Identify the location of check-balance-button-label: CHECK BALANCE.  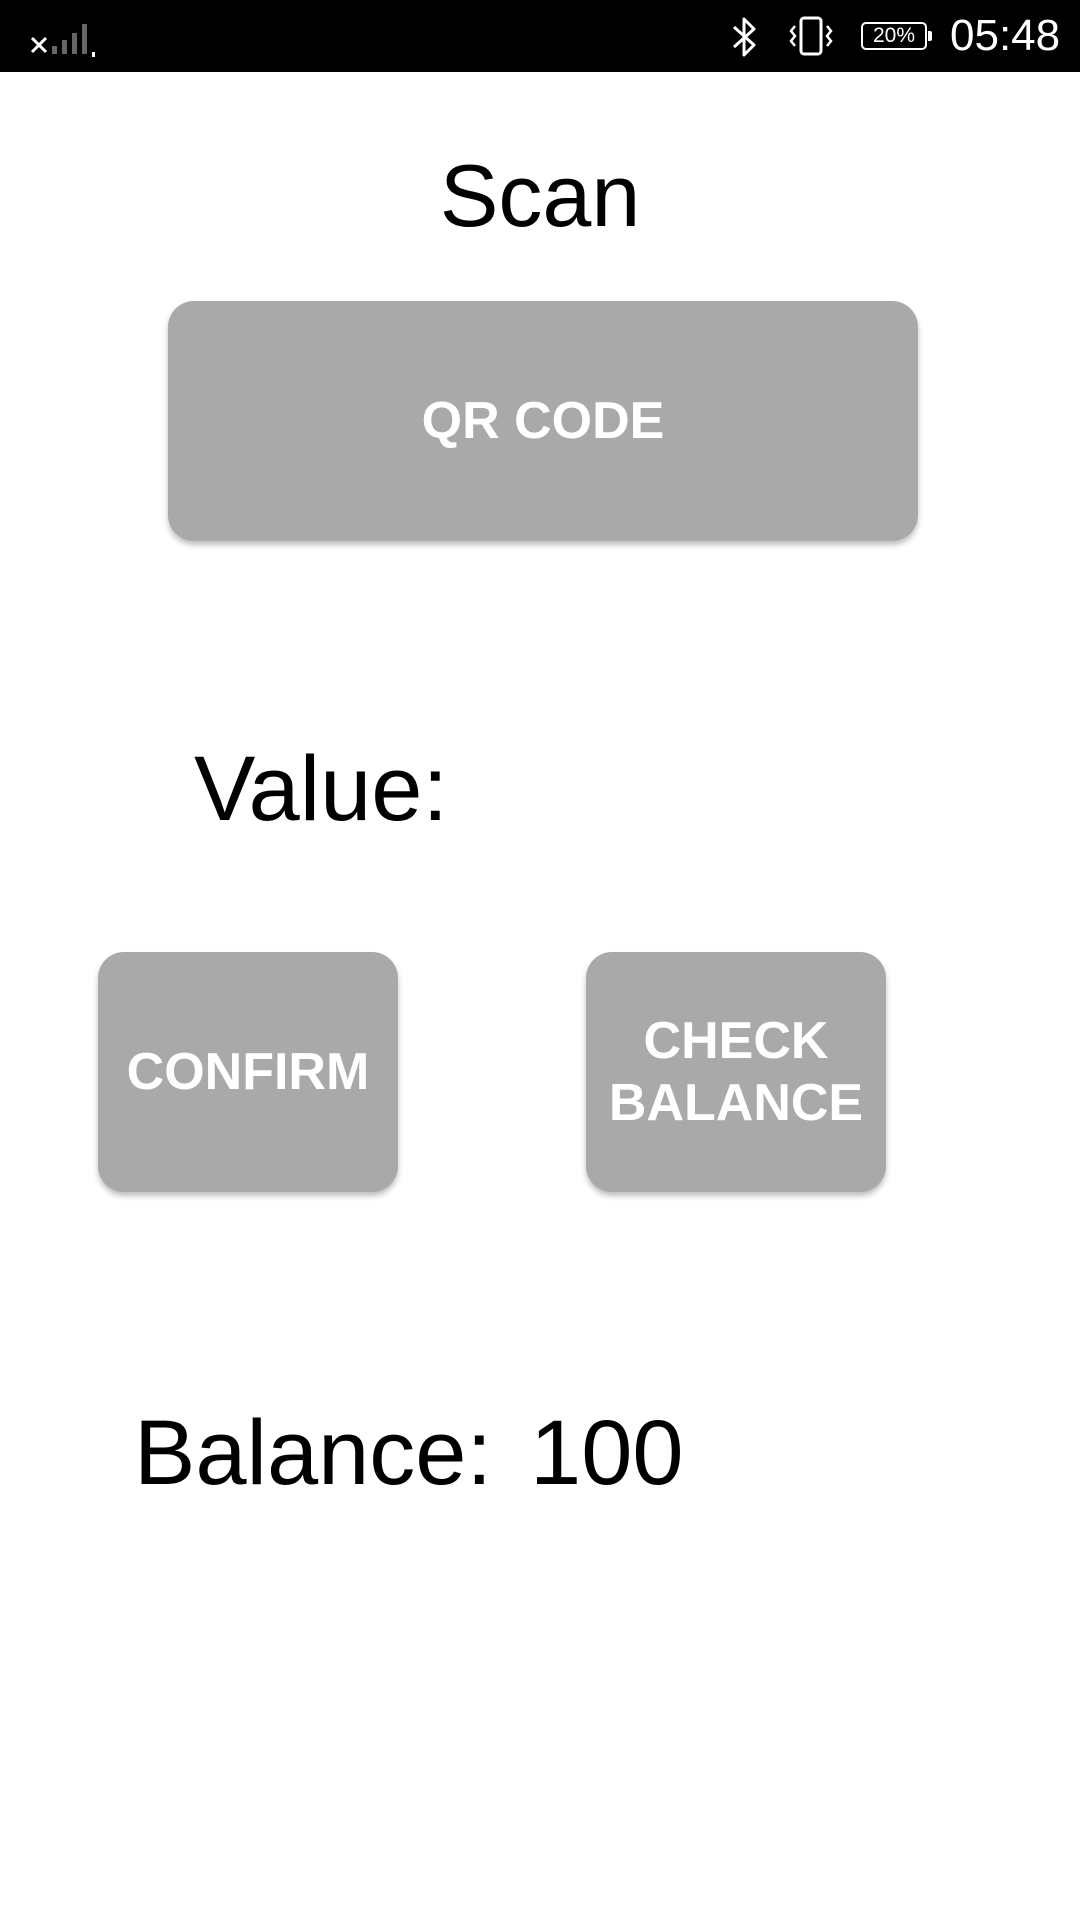
(736, 1072).